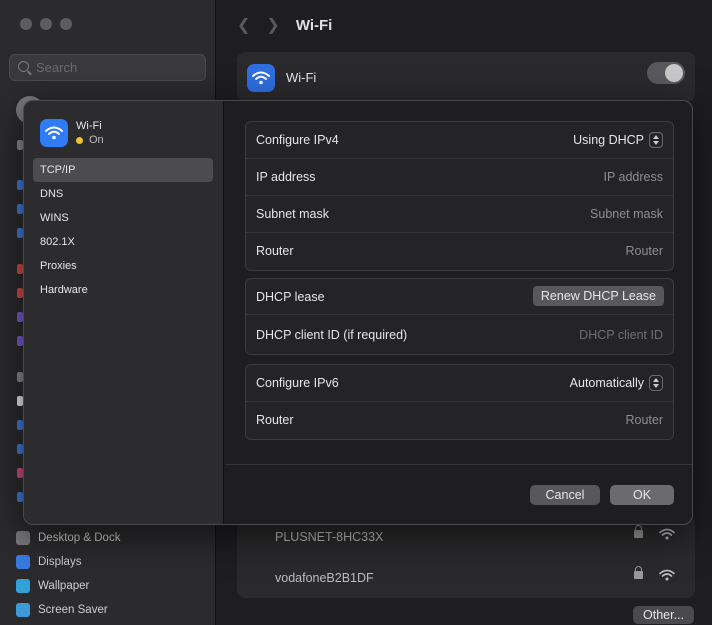  I want to click on configure-ipv6-value: Automatically, so click(606, 383).